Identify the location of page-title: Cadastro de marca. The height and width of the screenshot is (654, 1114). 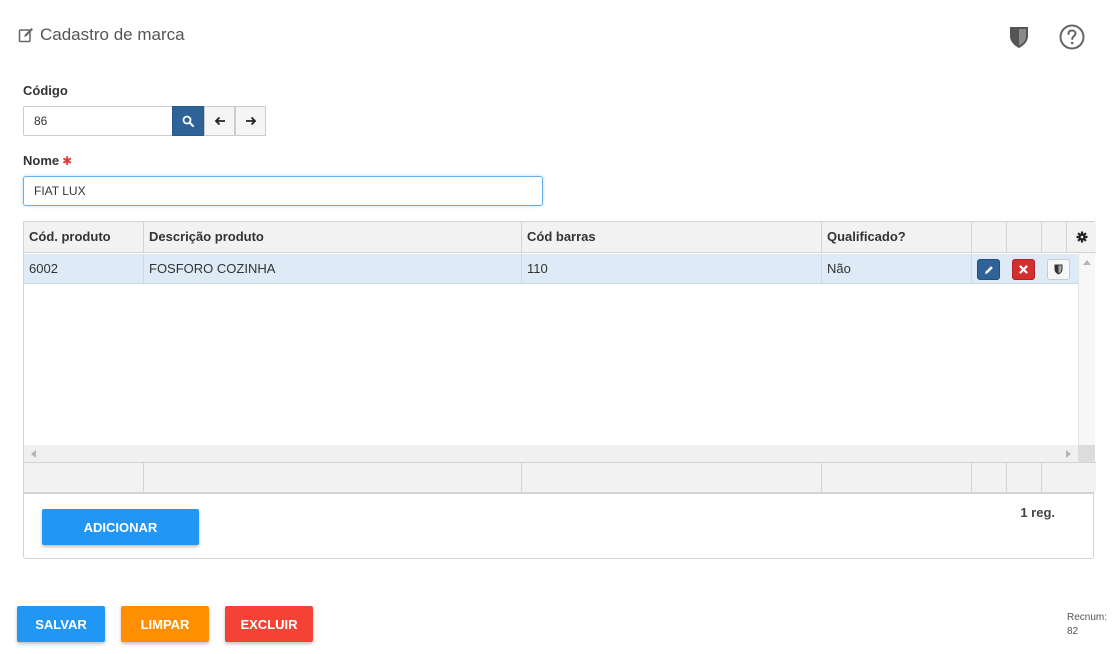
(112, 34).